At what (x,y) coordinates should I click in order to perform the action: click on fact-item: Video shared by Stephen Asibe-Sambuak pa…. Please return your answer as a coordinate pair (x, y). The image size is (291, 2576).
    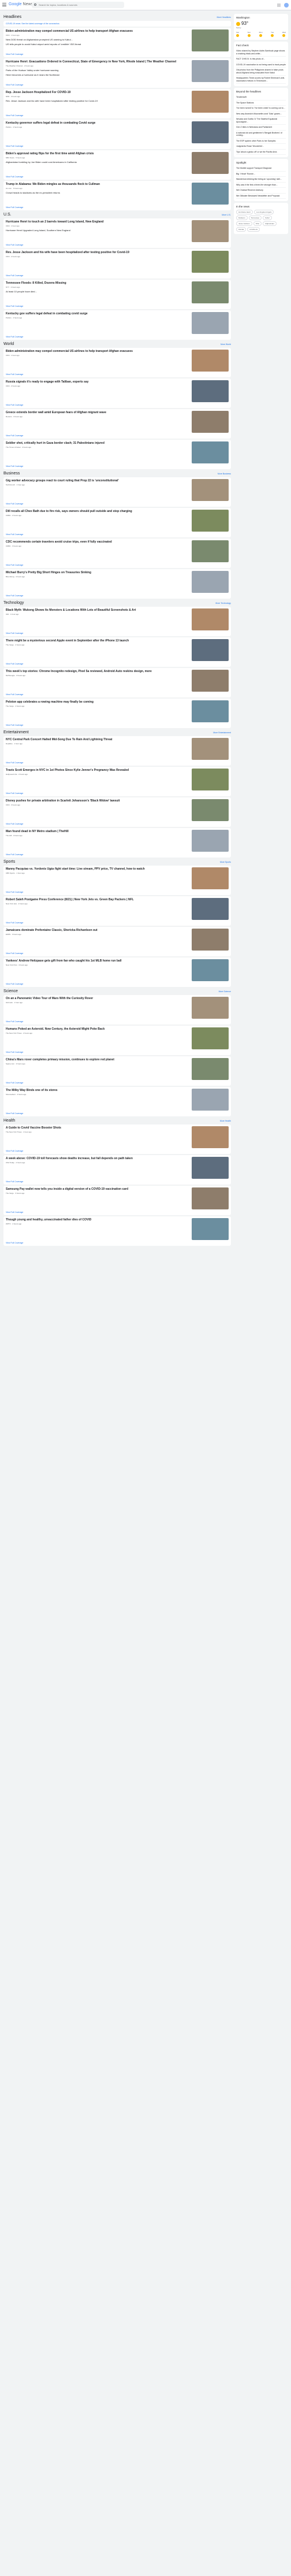
    Looking at the image, I should click on (261, 53).